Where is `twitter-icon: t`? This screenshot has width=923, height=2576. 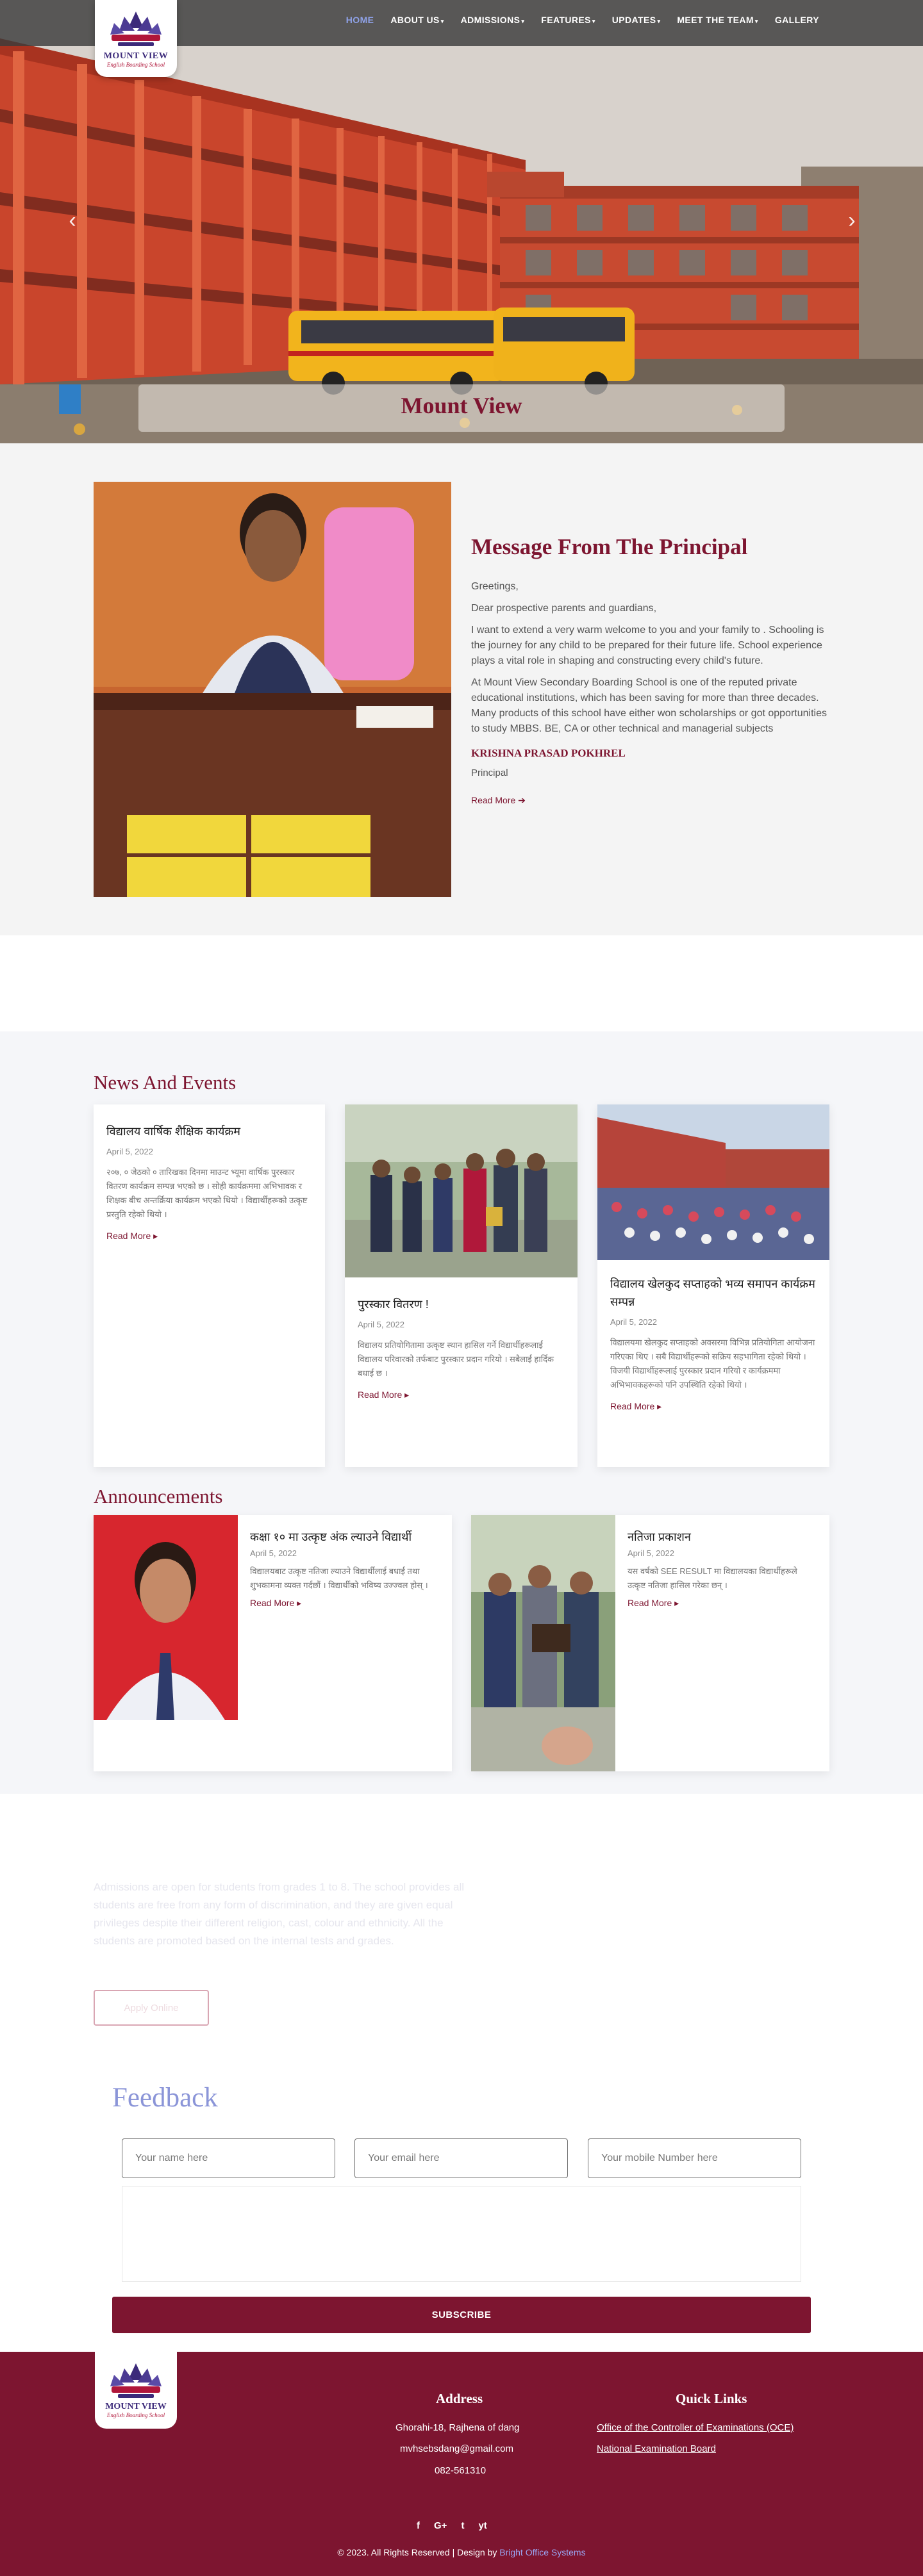 twitter-icon: t is located at coordinates (462, 2525).